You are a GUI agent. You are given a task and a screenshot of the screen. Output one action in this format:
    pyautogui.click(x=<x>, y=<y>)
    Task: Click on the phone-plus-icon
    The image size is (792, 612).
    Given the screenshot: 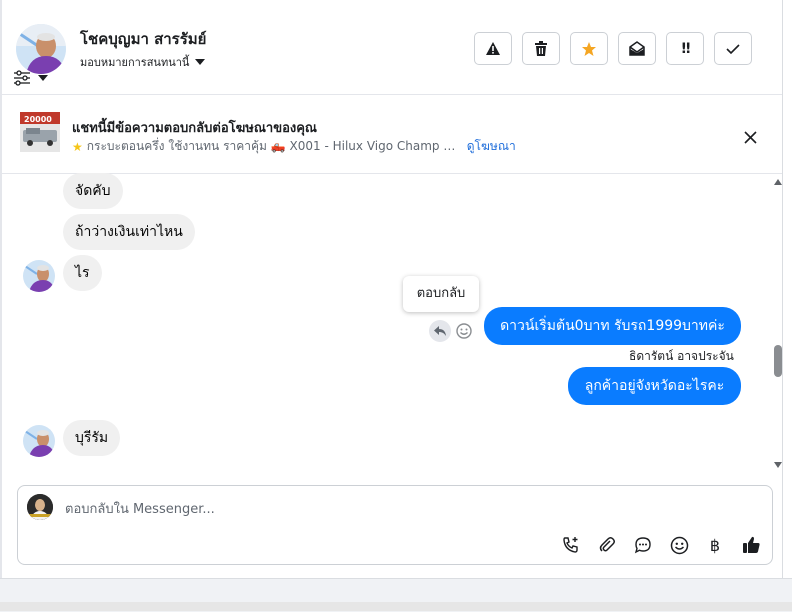 What is the action you would take?
    pyautogui.click(x=570, y=545)
    